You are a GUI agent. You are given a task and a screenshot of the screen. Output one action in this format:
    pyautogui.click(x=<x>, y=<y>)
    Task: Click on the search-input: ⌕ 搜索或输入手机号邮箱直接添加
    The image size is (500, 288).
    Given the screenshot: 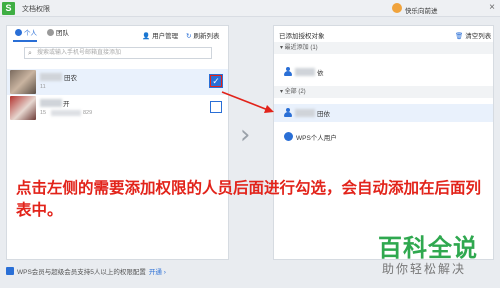 What is the action you would take?
    pyautogui.click(x=118, y=53)
    